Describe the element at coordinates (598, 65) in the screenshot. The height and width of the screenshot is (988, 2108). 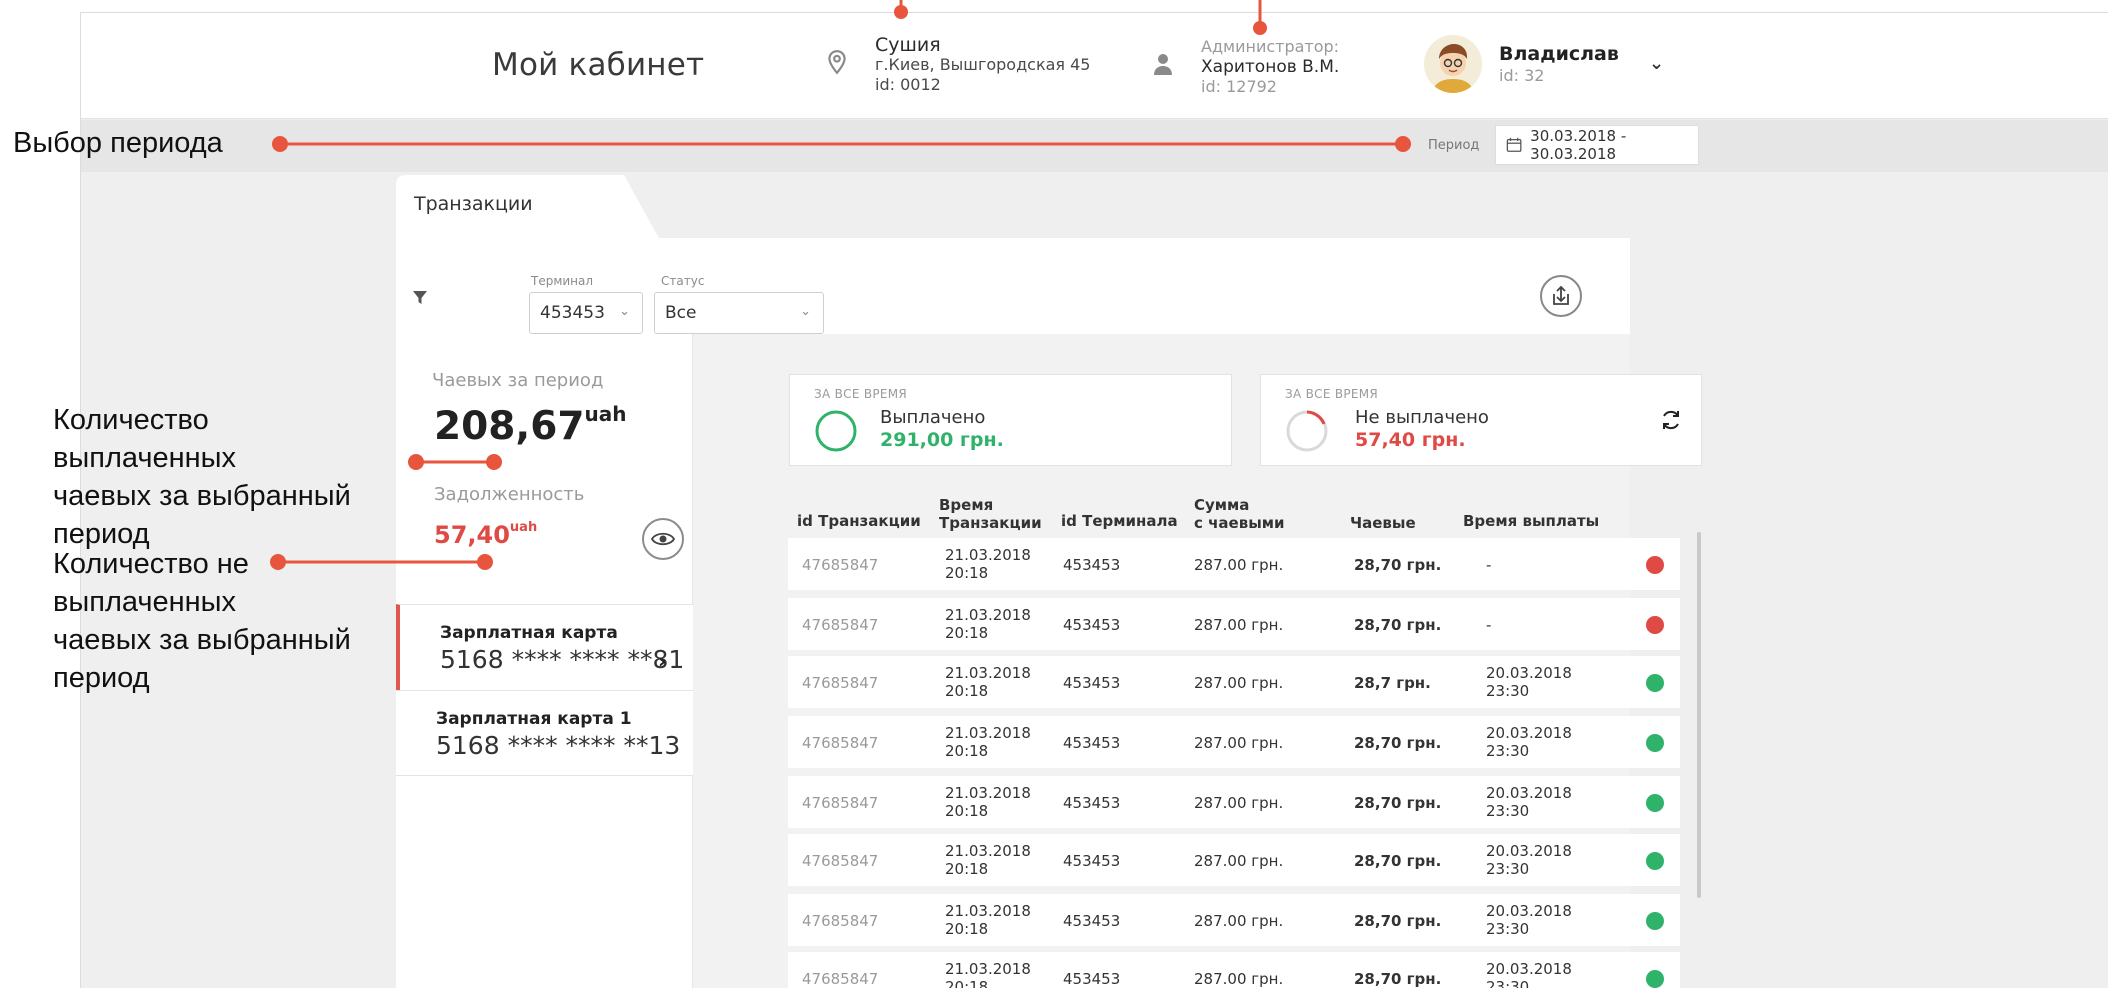
I see `page-title: Мой кабинет` at that location.